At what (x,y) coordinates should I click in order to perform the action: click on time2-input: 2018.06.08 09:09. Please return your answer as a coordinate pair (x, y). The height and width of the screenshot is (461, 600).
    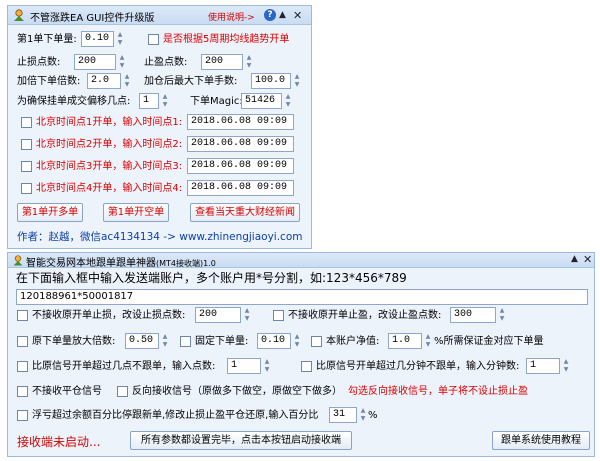
    Looking at the image, I should click on (240, 144).